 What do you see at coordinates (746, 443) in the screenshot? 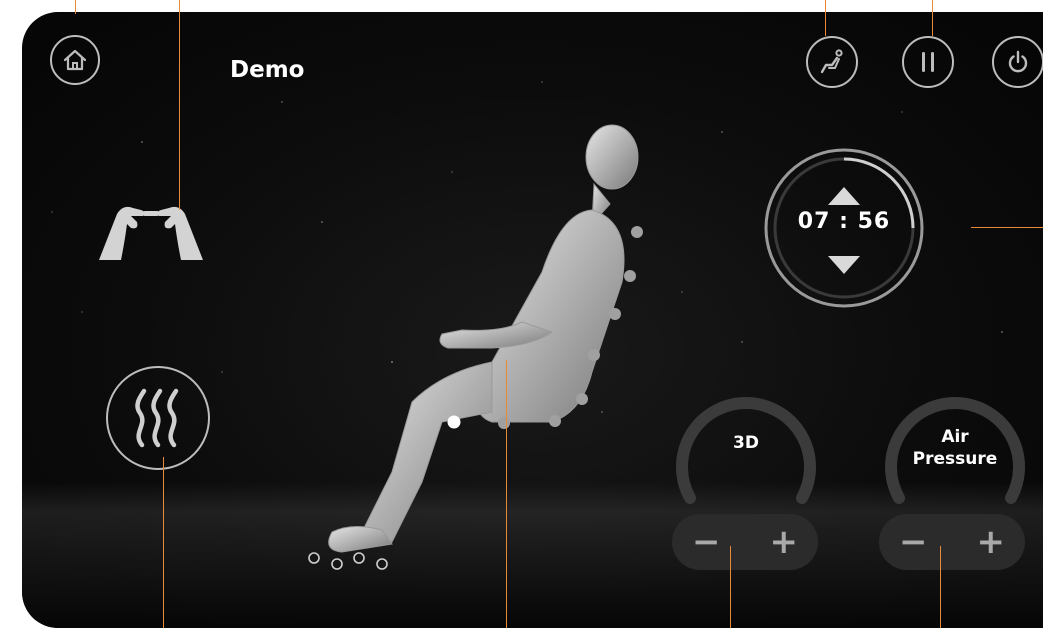
I see `3d-label: 3D` at bounding box center [746, 443].